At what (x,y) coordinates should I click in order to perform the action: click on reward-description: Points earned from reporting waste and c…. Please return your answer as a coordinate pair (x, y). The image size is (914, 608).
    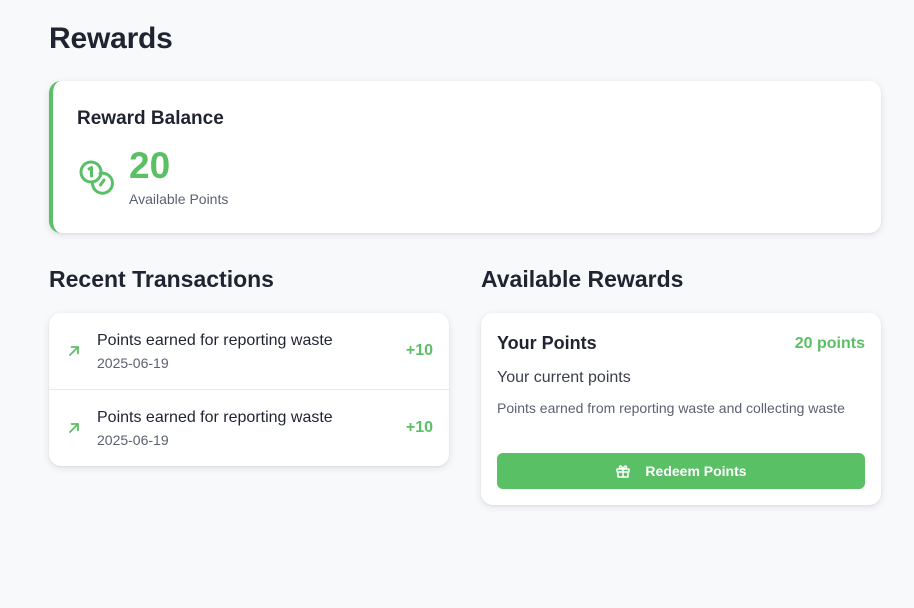
    Looking at the image, I should click on (671, 408).